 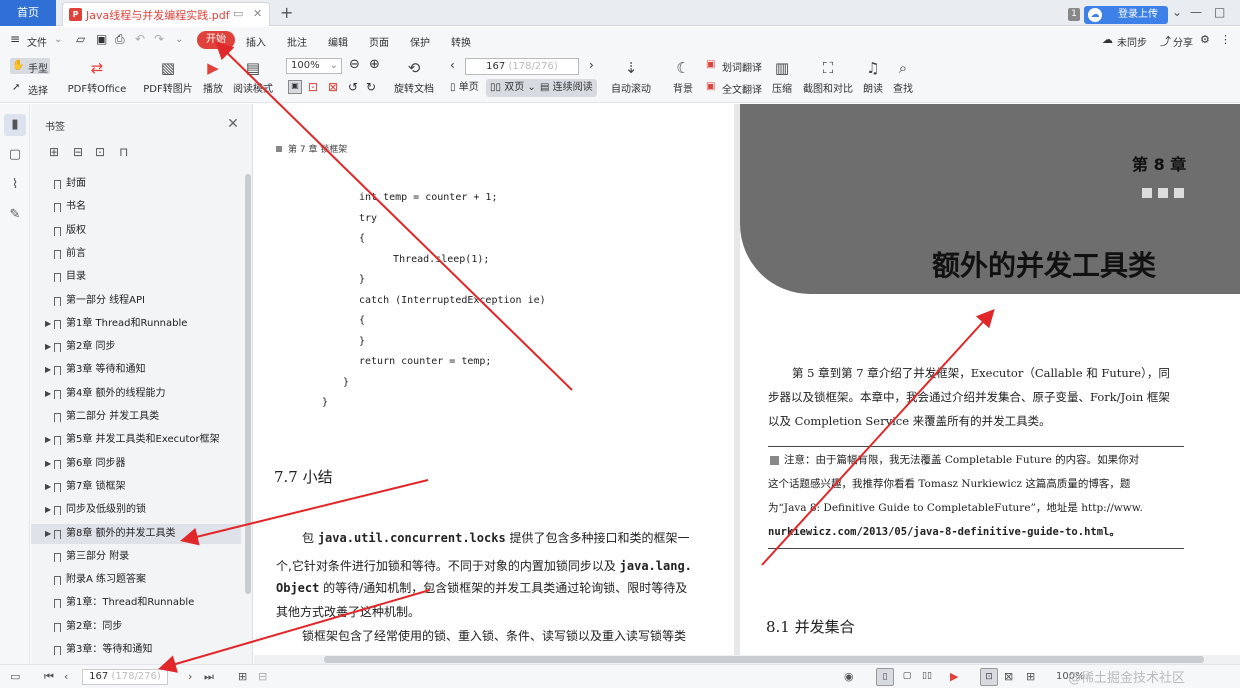 I want to click on page-view-icon: ▢, so click(x=907, y=677).